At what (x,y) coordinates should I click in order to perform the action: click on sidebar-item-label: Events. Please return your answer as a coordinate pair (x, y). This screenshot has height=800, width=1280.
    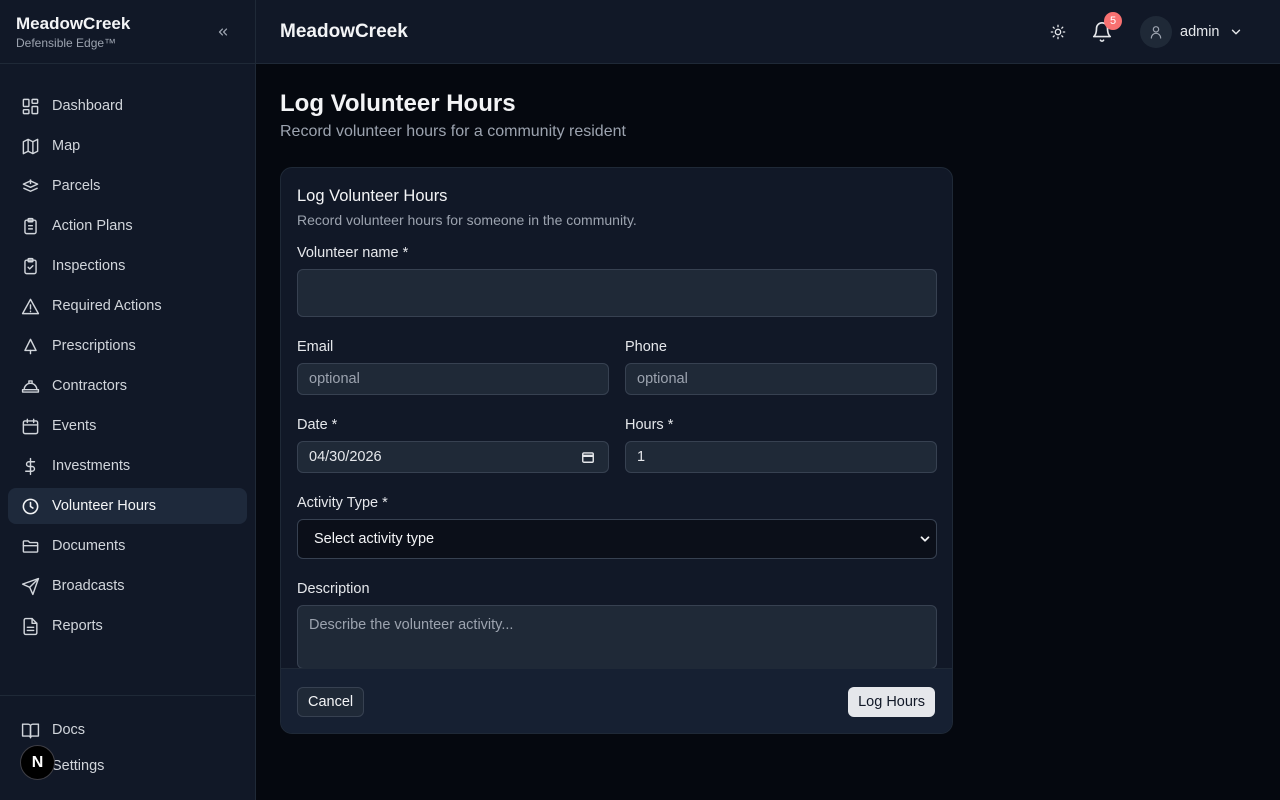
    Looking at the image, I should click on (74, 426).